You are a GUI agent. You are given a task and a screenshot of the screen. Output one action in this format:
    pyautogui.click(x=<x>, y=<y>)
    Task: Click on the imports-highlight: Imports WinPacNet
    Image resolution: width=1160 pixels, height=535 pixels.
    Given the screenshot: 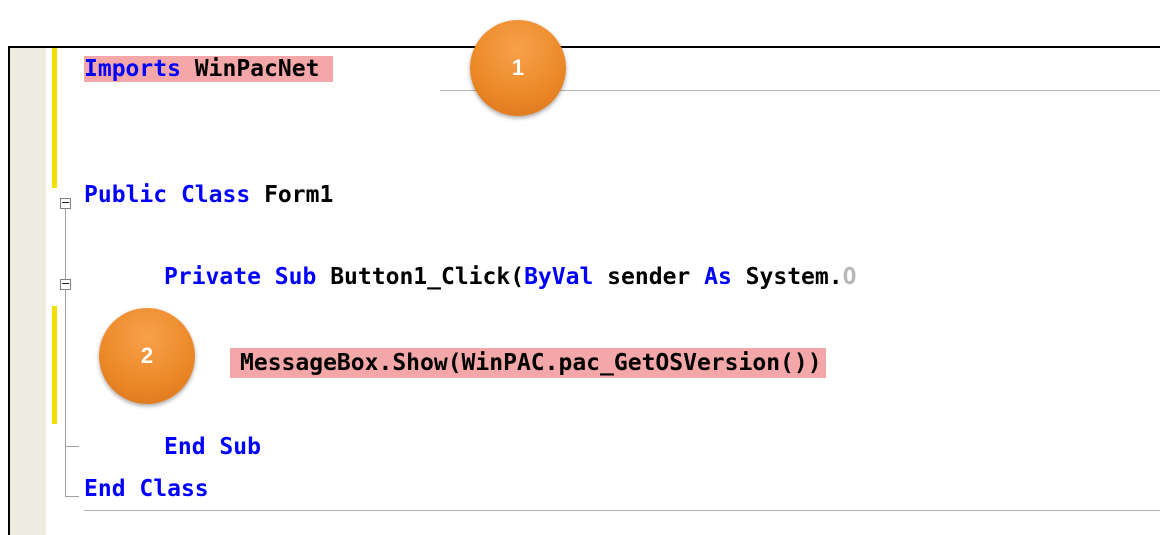 What is the action you would take?
    pyautogui.click(x=209, y=69)
    